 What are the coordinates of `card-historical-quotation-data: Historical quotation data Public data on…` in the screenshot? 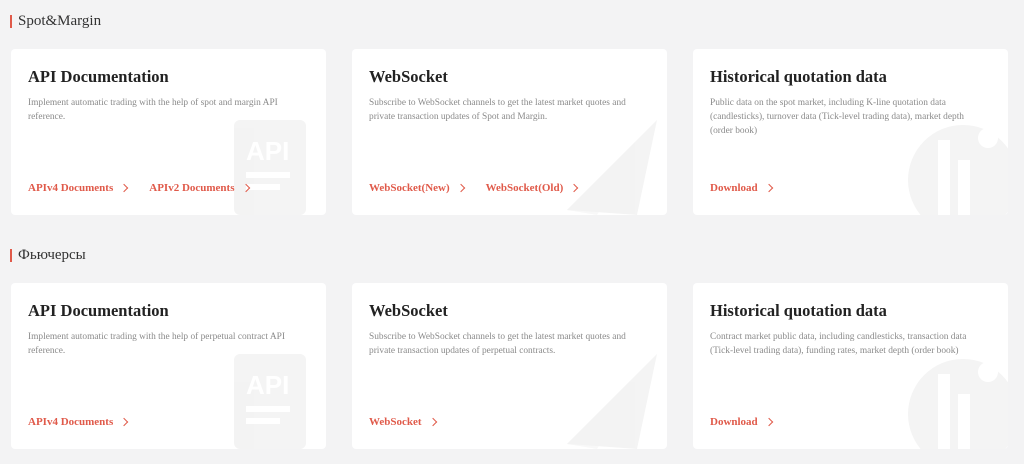 It's located at (850, 132).